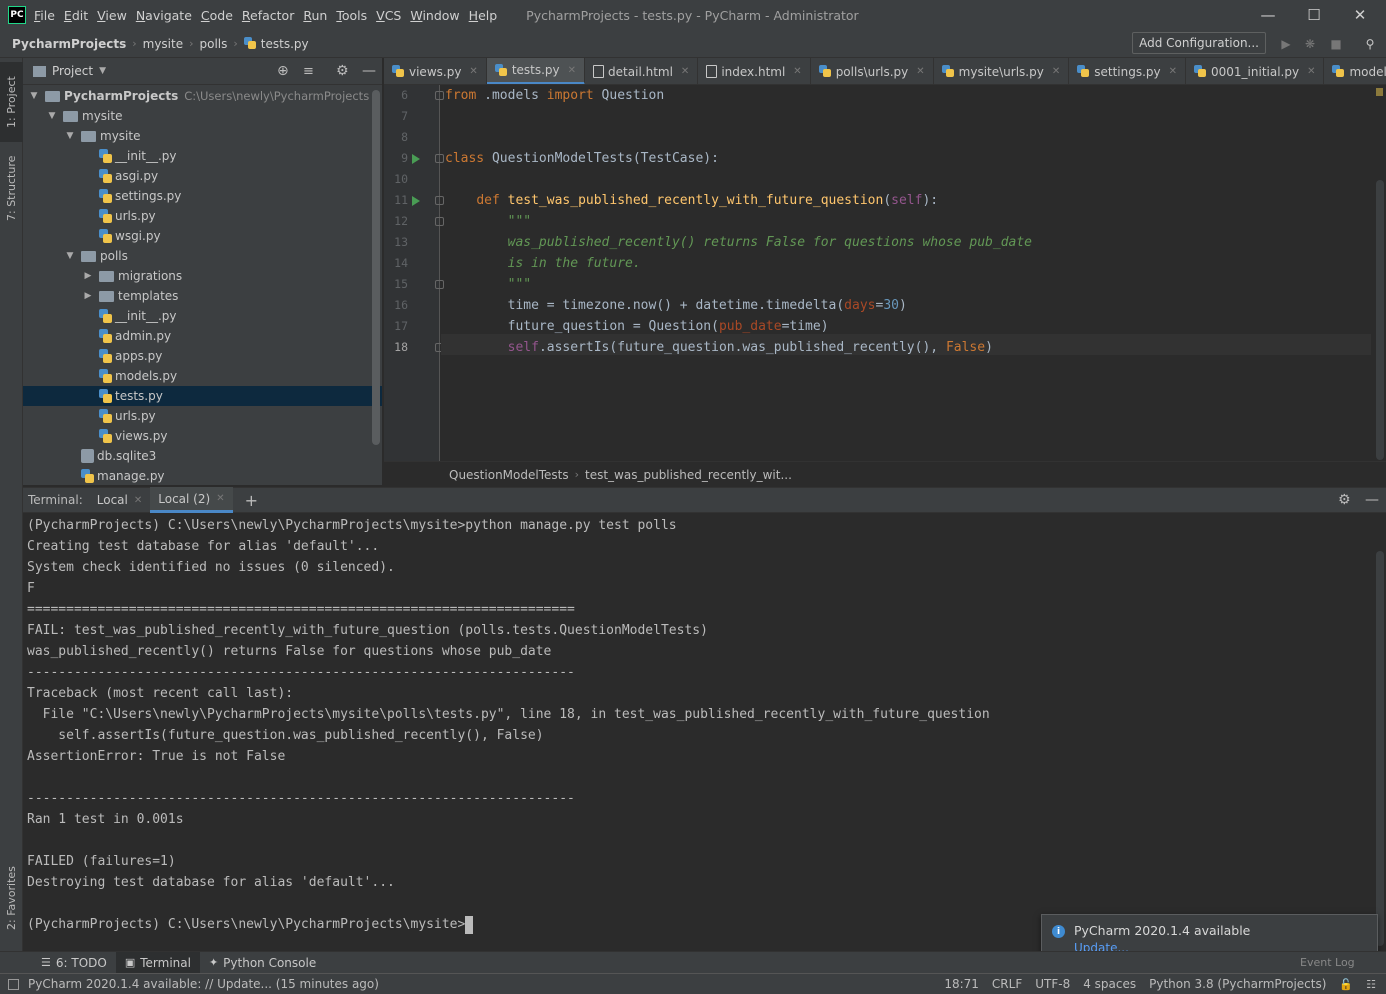 This screenshot has width=1386, height=994. Describe the element at coordinates (1109, 984) in the screenshot. I see `indent-setting: 4 spaces` at that location.